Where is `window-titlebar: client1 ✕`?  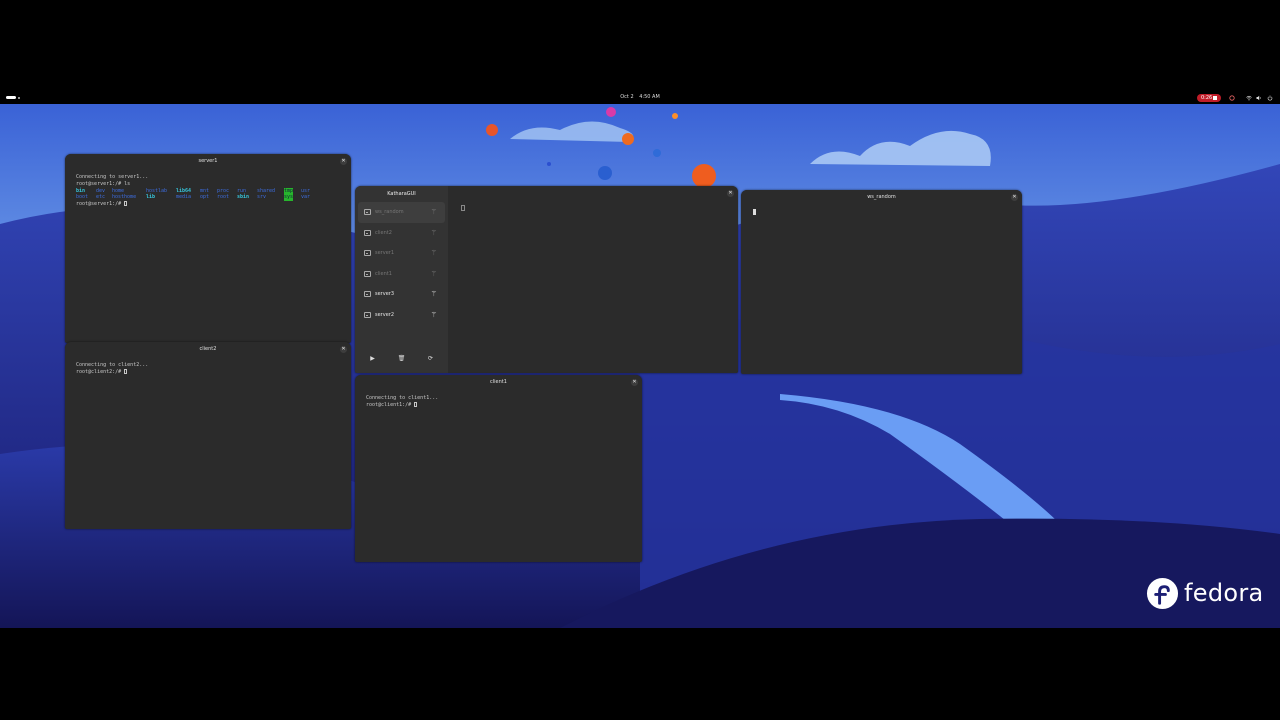 window-titlebar: client1 ✕ is located at coordinates (498, 382).